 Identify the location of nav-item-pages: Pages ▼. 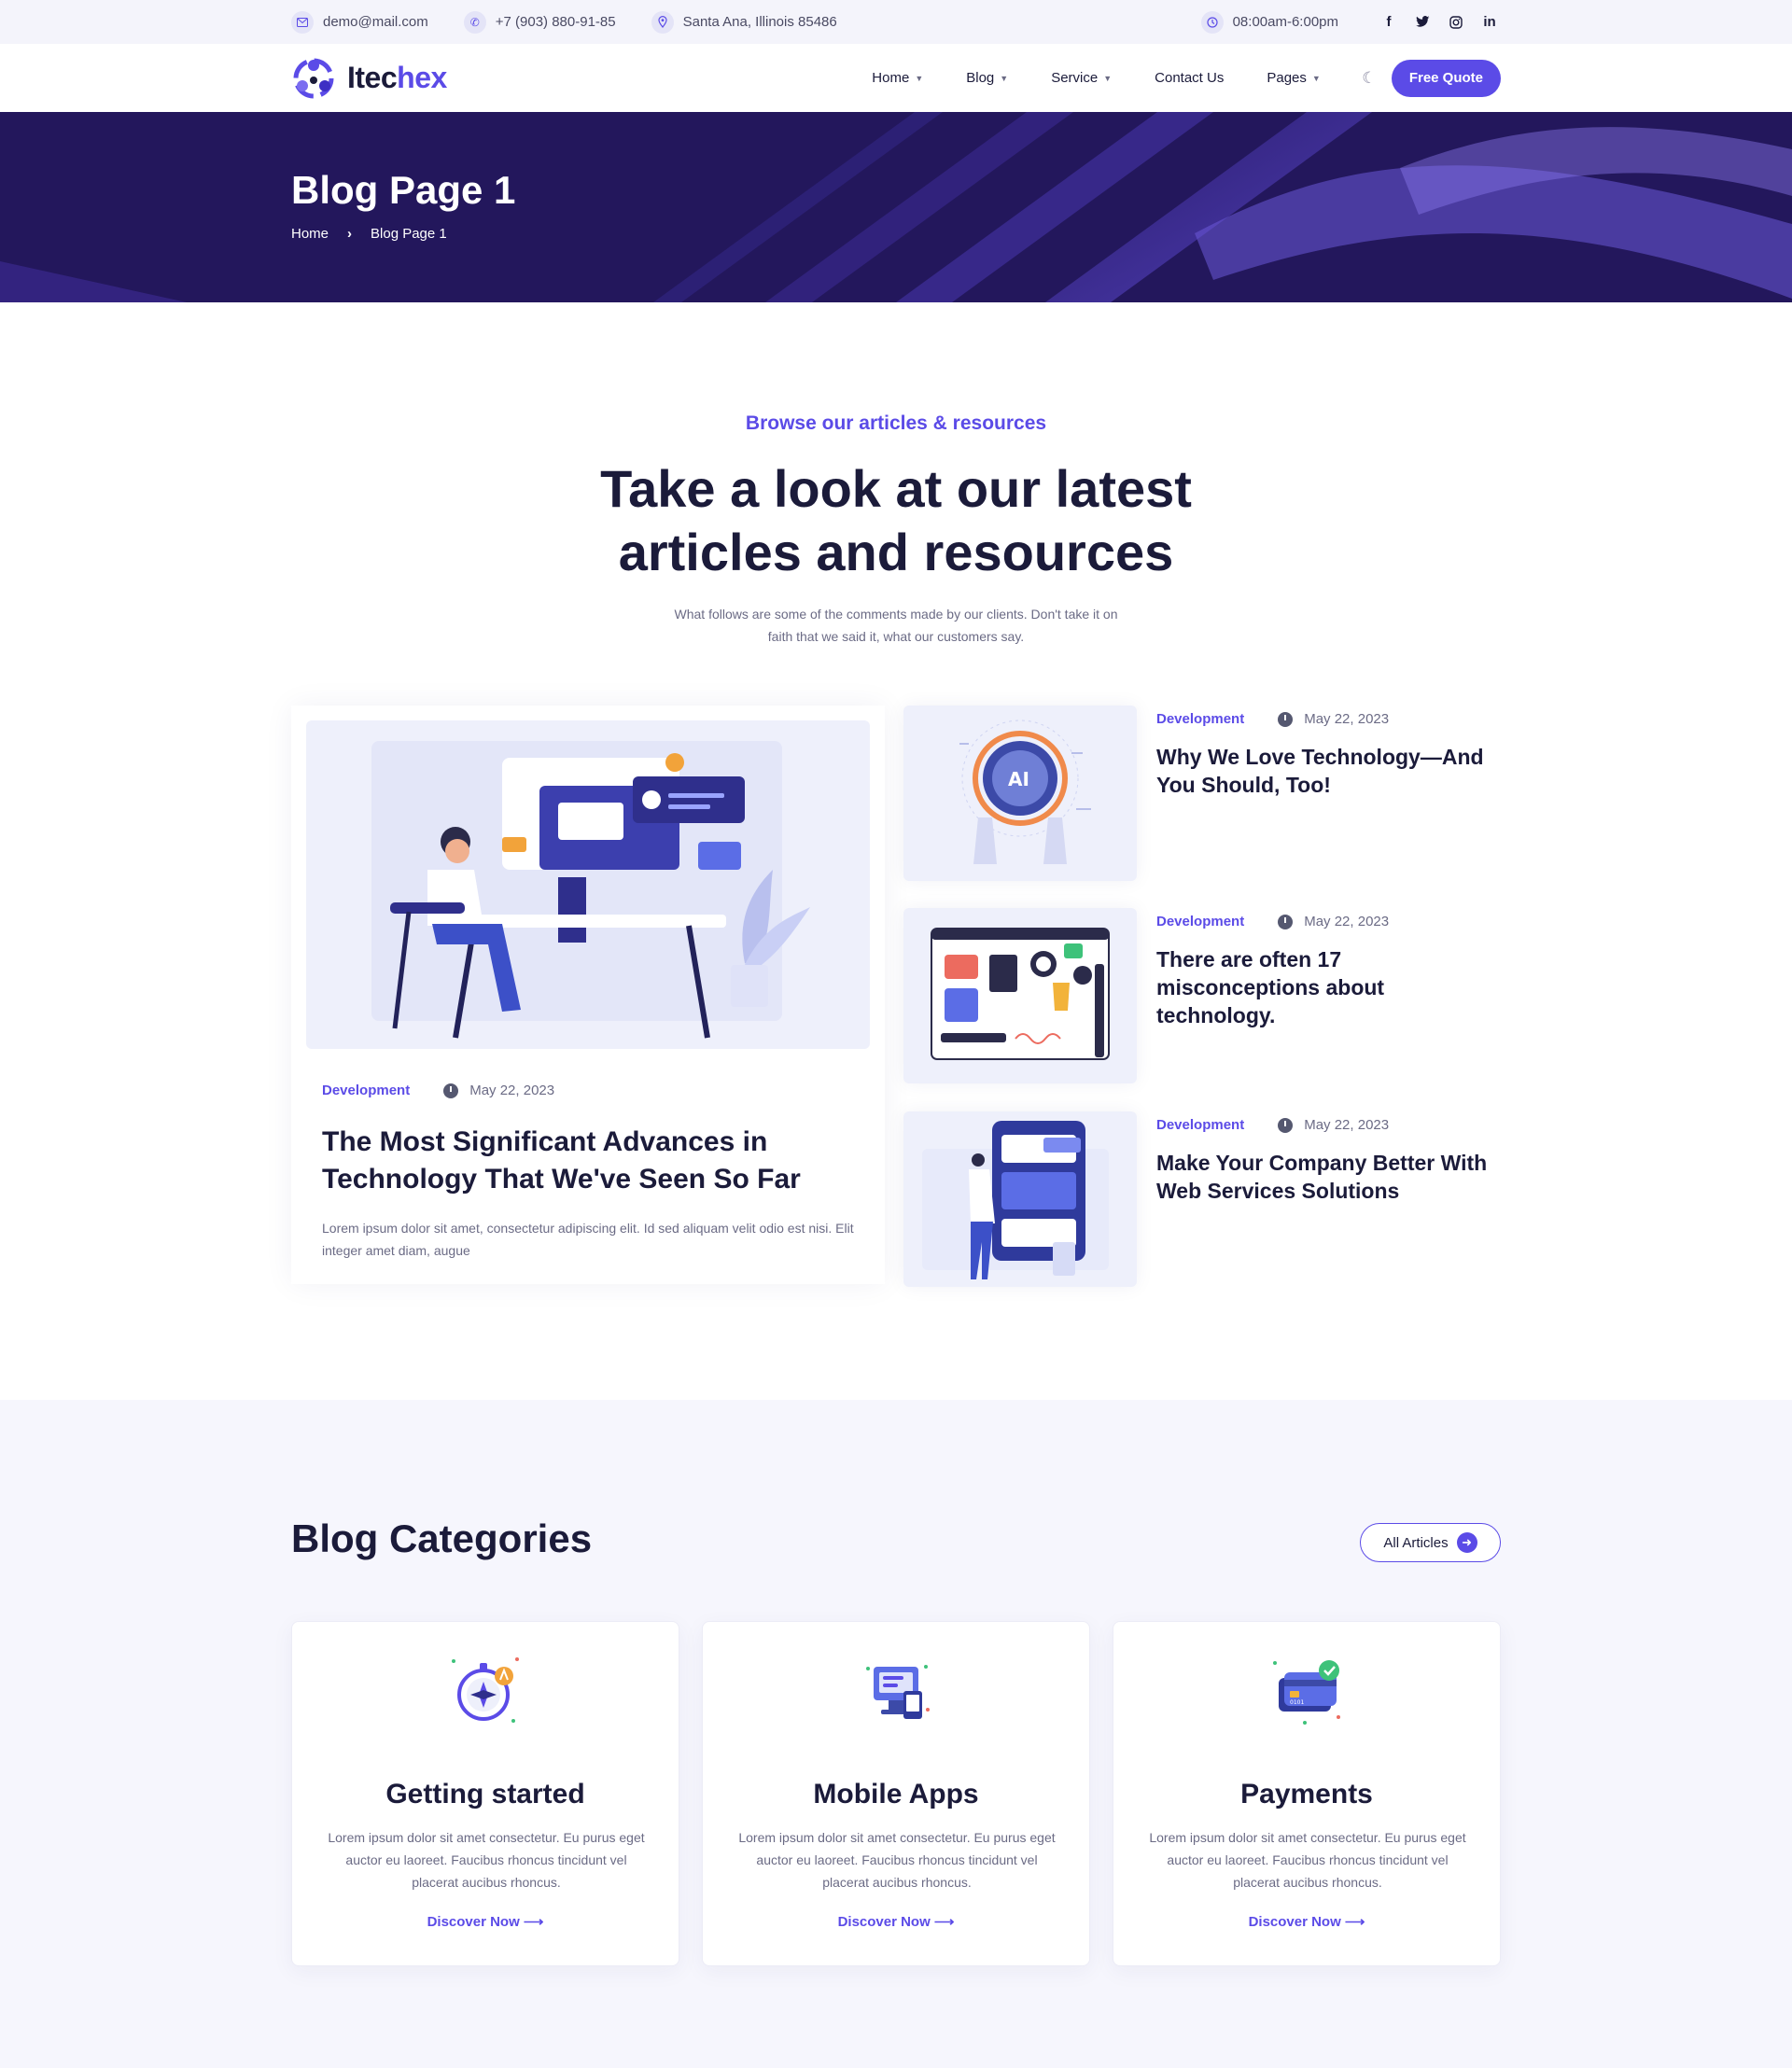
(1293, 78).